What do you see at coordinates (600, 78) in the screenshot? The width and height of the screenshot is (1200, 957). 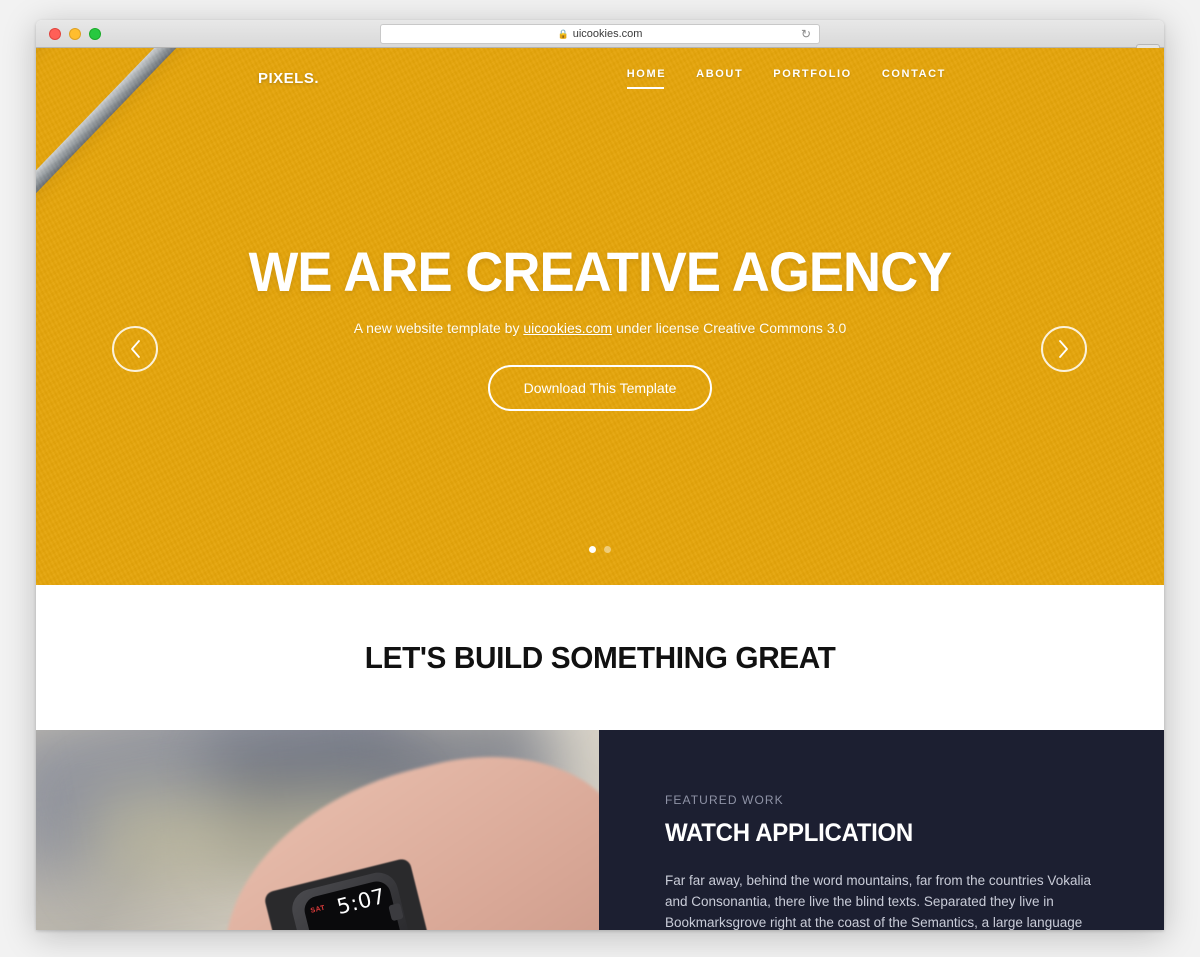 I see `site-header: PIXELS. HOME ABOUT PORTFOLIO CONTACT` at bounding box center [600, 78].